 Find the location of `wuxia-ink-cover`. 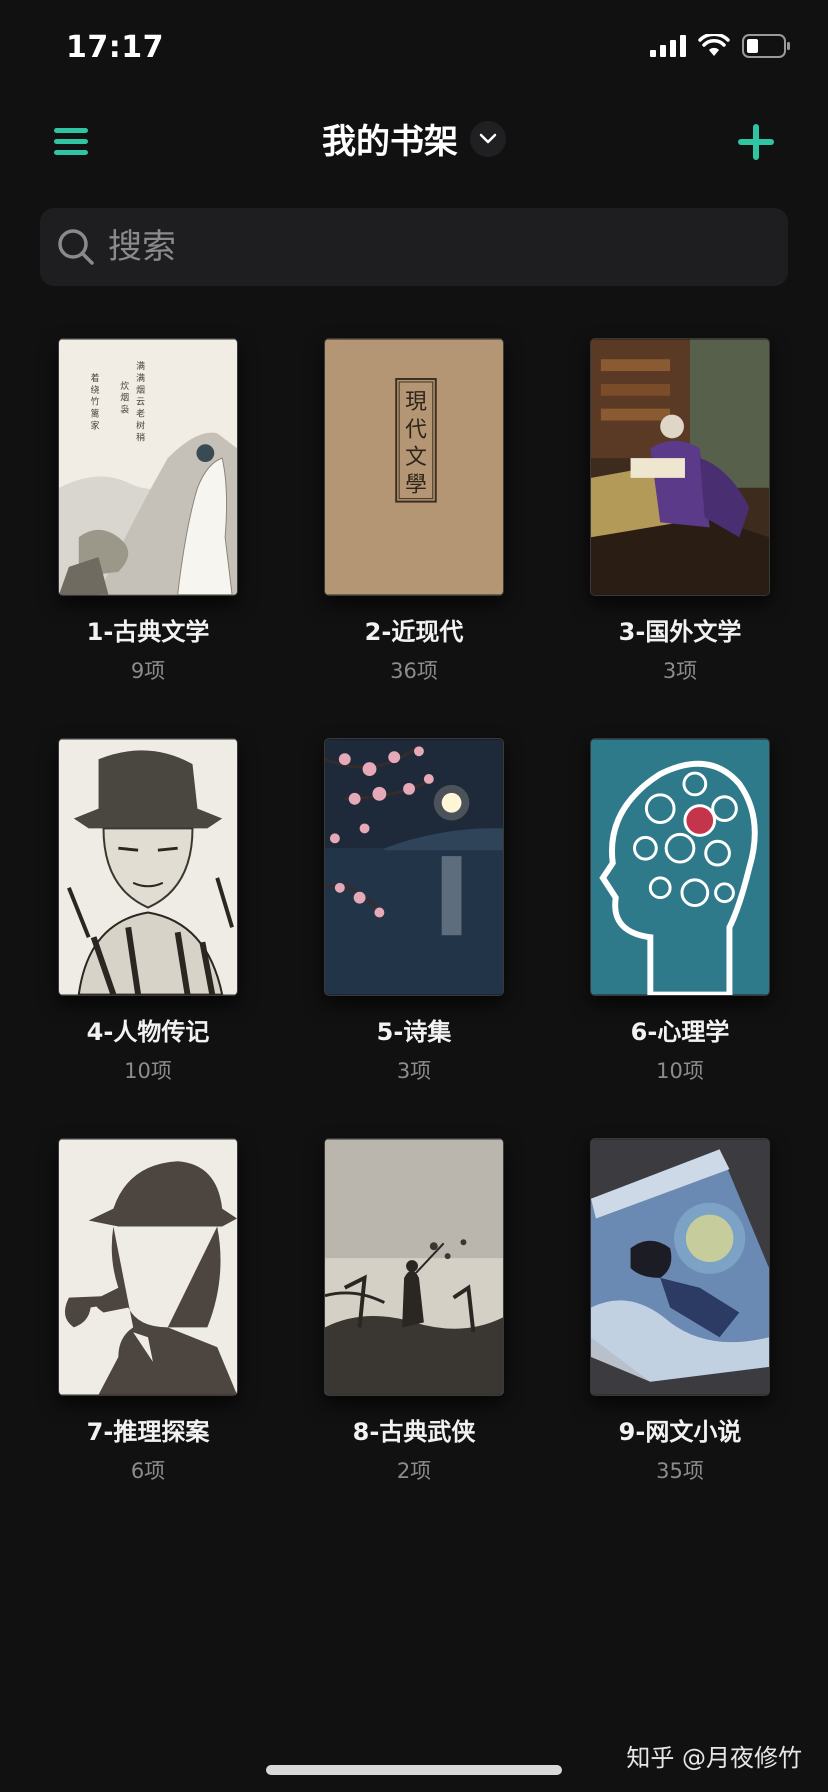

wuxia-ink-cover is located at coordinates (414, 1267).